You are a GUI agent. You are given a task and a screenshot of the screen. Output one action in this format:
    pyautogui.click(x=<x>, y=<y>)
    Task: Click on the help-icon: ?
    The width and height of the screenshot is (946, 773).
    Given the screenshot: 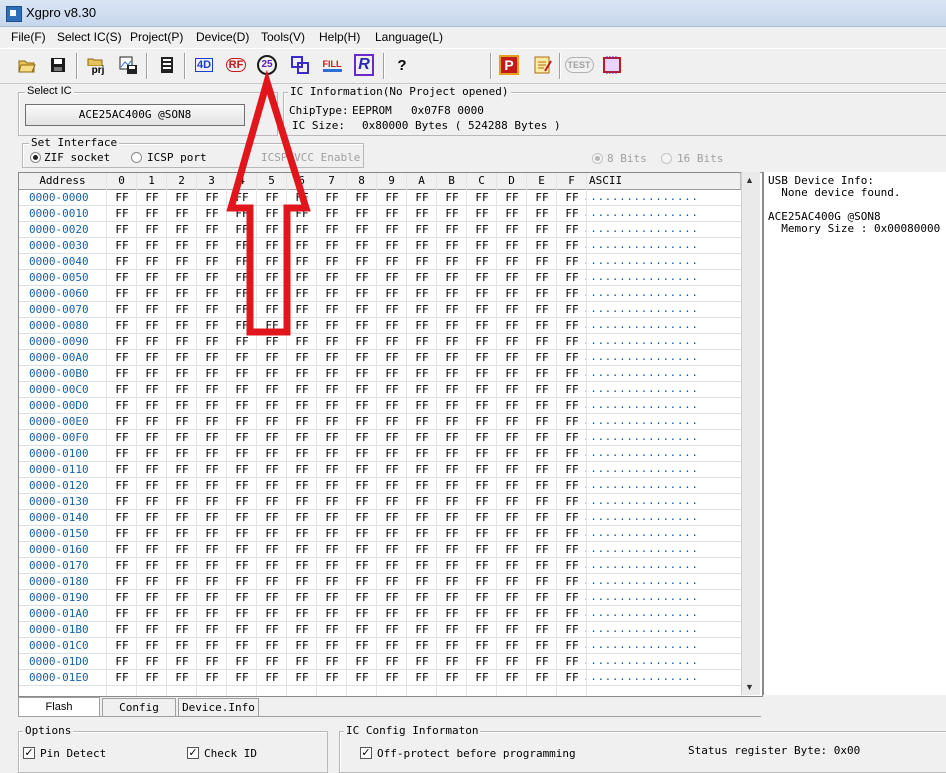 What is the action you would take?
    pyautogui.click(x=402, y=65)
    